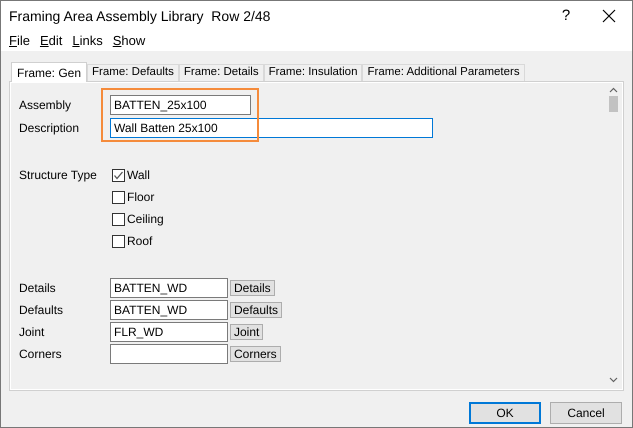  Describe the element at coordinates (41, 354) in the screenshot. I see `field-label: Corners` at that location.